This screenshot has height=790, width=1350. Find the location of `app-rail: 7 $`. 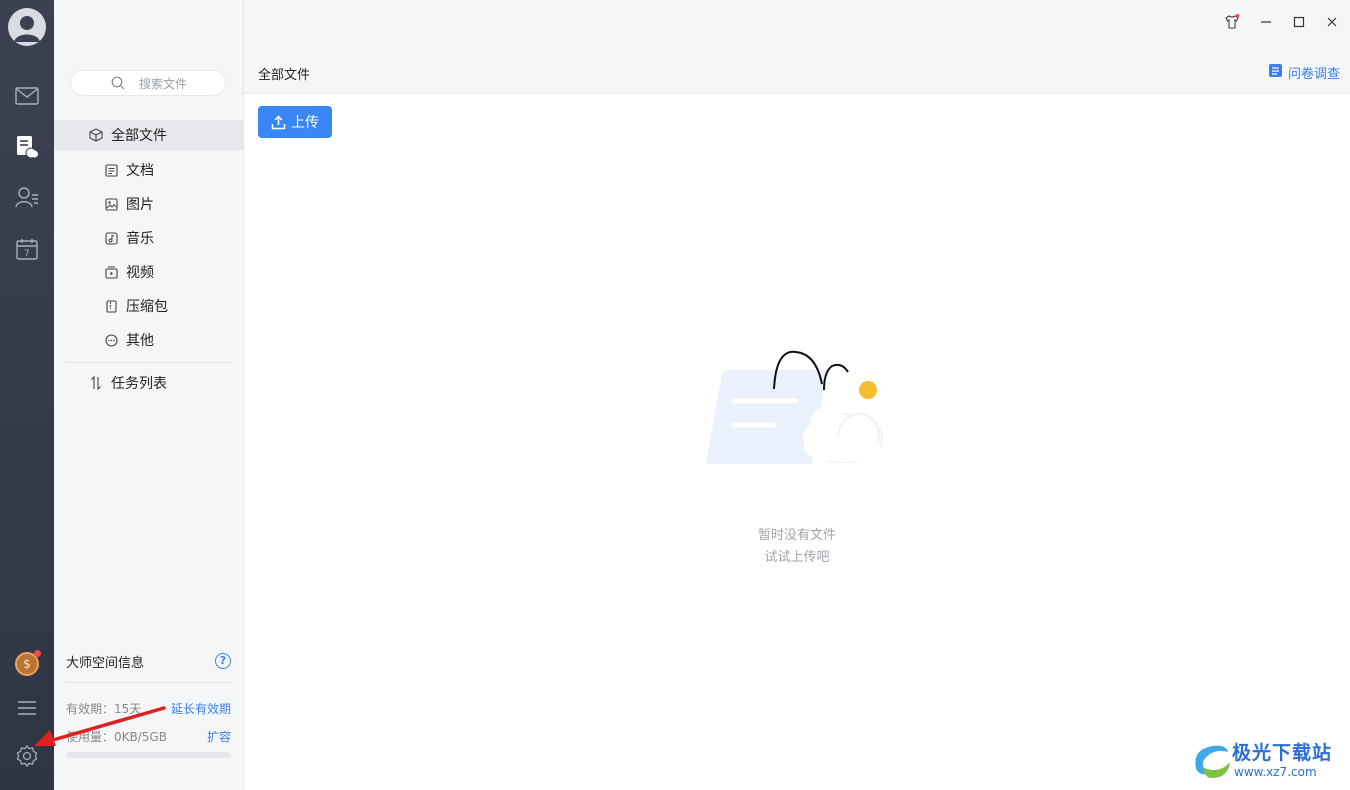

app-rail: 7 $ is located at coordinates (27, 395).